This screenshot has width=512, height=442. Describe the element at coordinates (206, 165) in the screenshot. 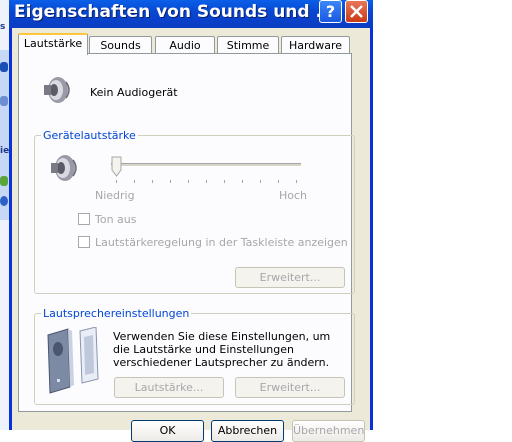

I see `volume-slider-track` at that location.